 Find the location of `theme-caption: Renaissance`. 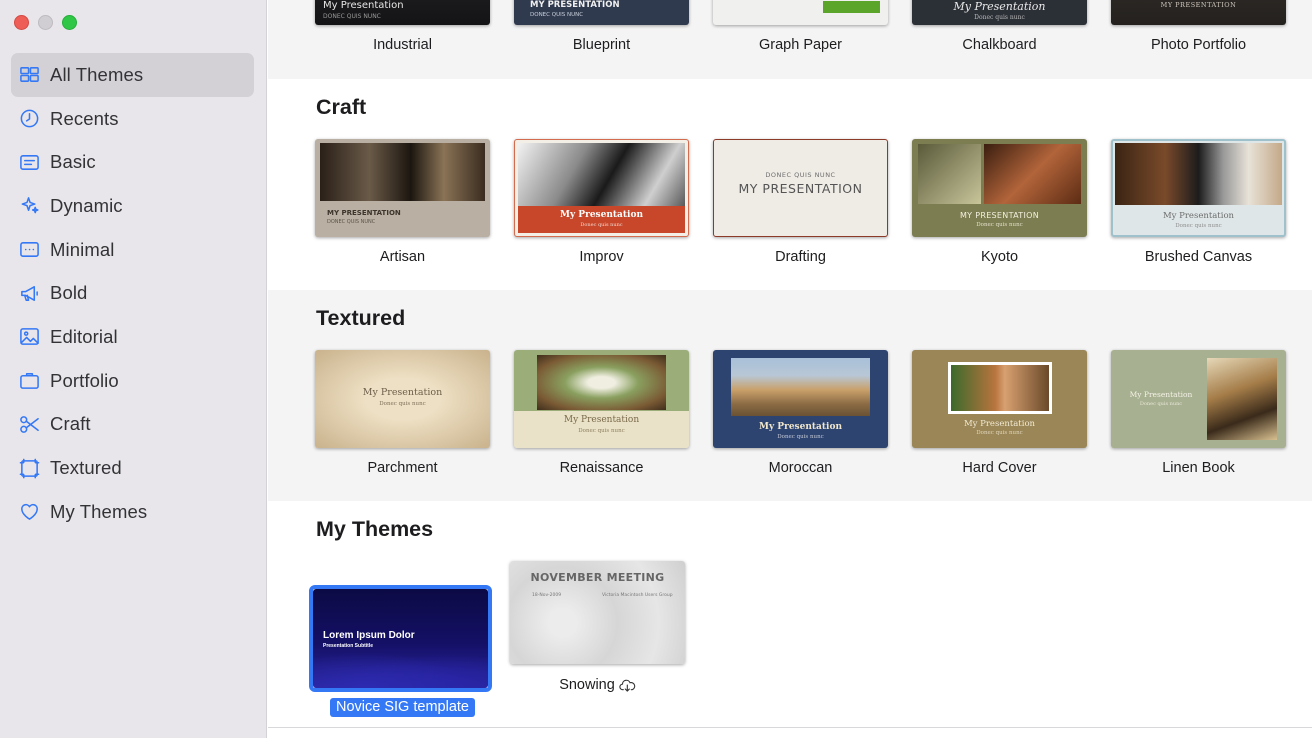

theme-caption: Renaissance is located at coordinates (601, 468).